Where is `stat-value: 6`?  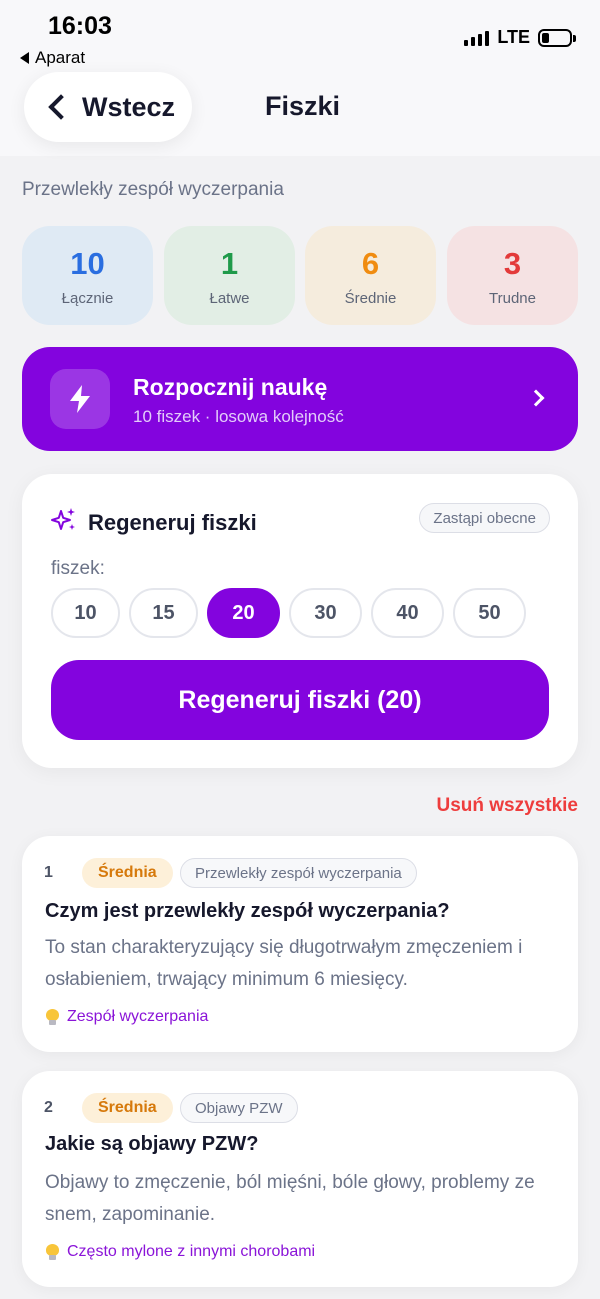 stat-value: 6 is located at coordinates (370, 263).